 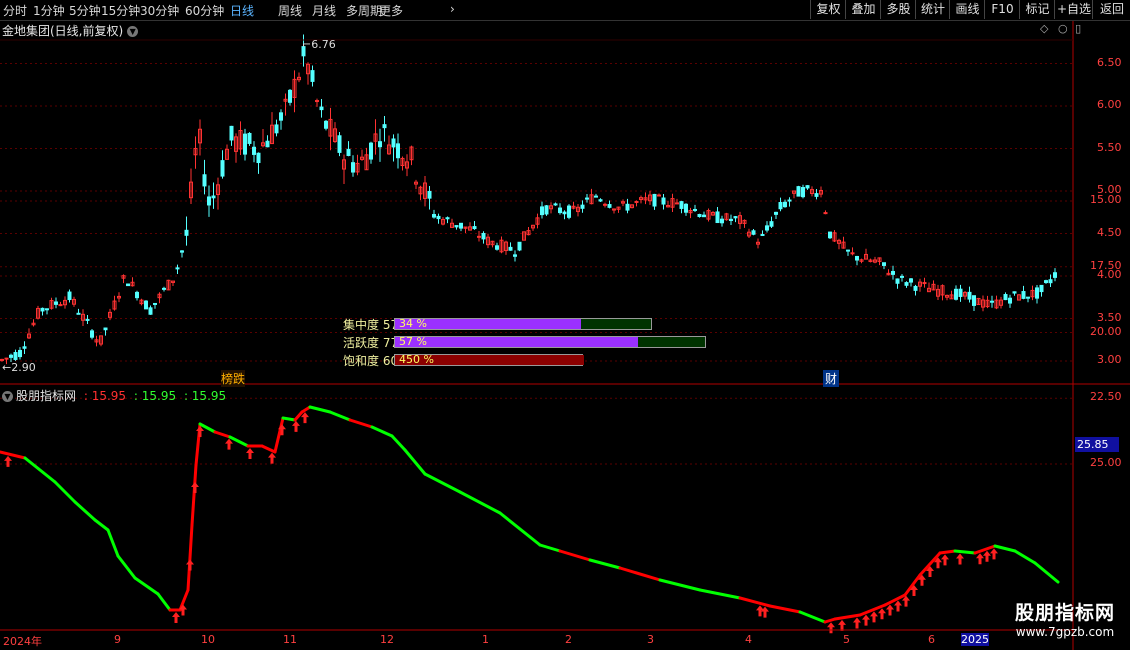 I want to click on circle-icon: ○, so click(x=1063, y=28).